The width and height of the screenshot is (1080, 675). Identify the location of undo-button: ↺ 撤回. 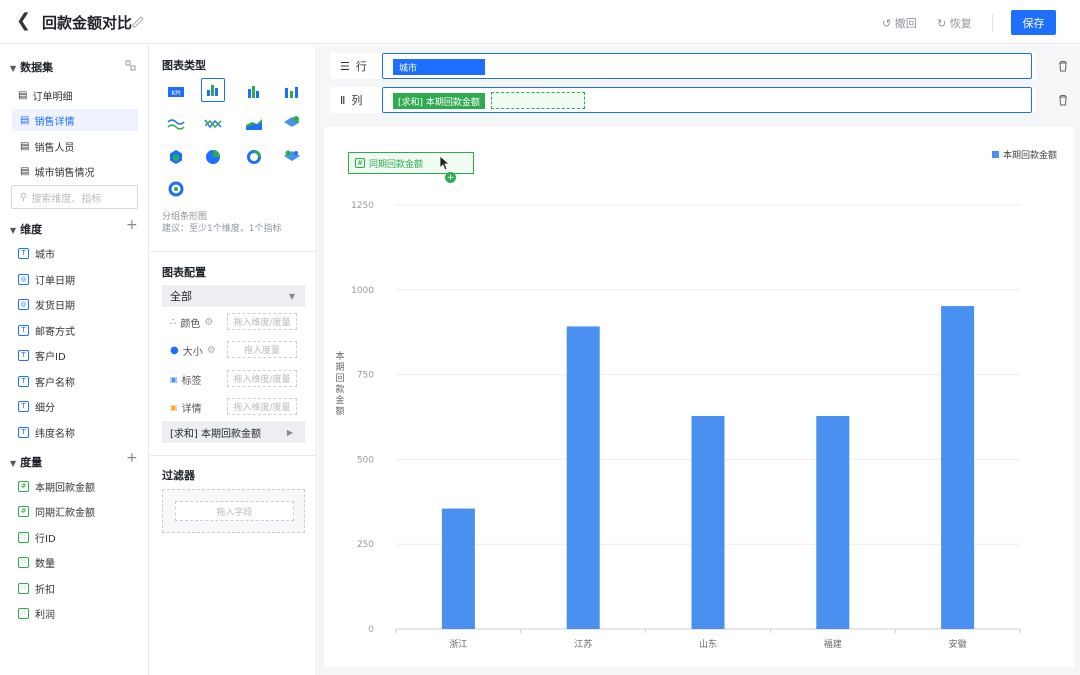
(899, 23).